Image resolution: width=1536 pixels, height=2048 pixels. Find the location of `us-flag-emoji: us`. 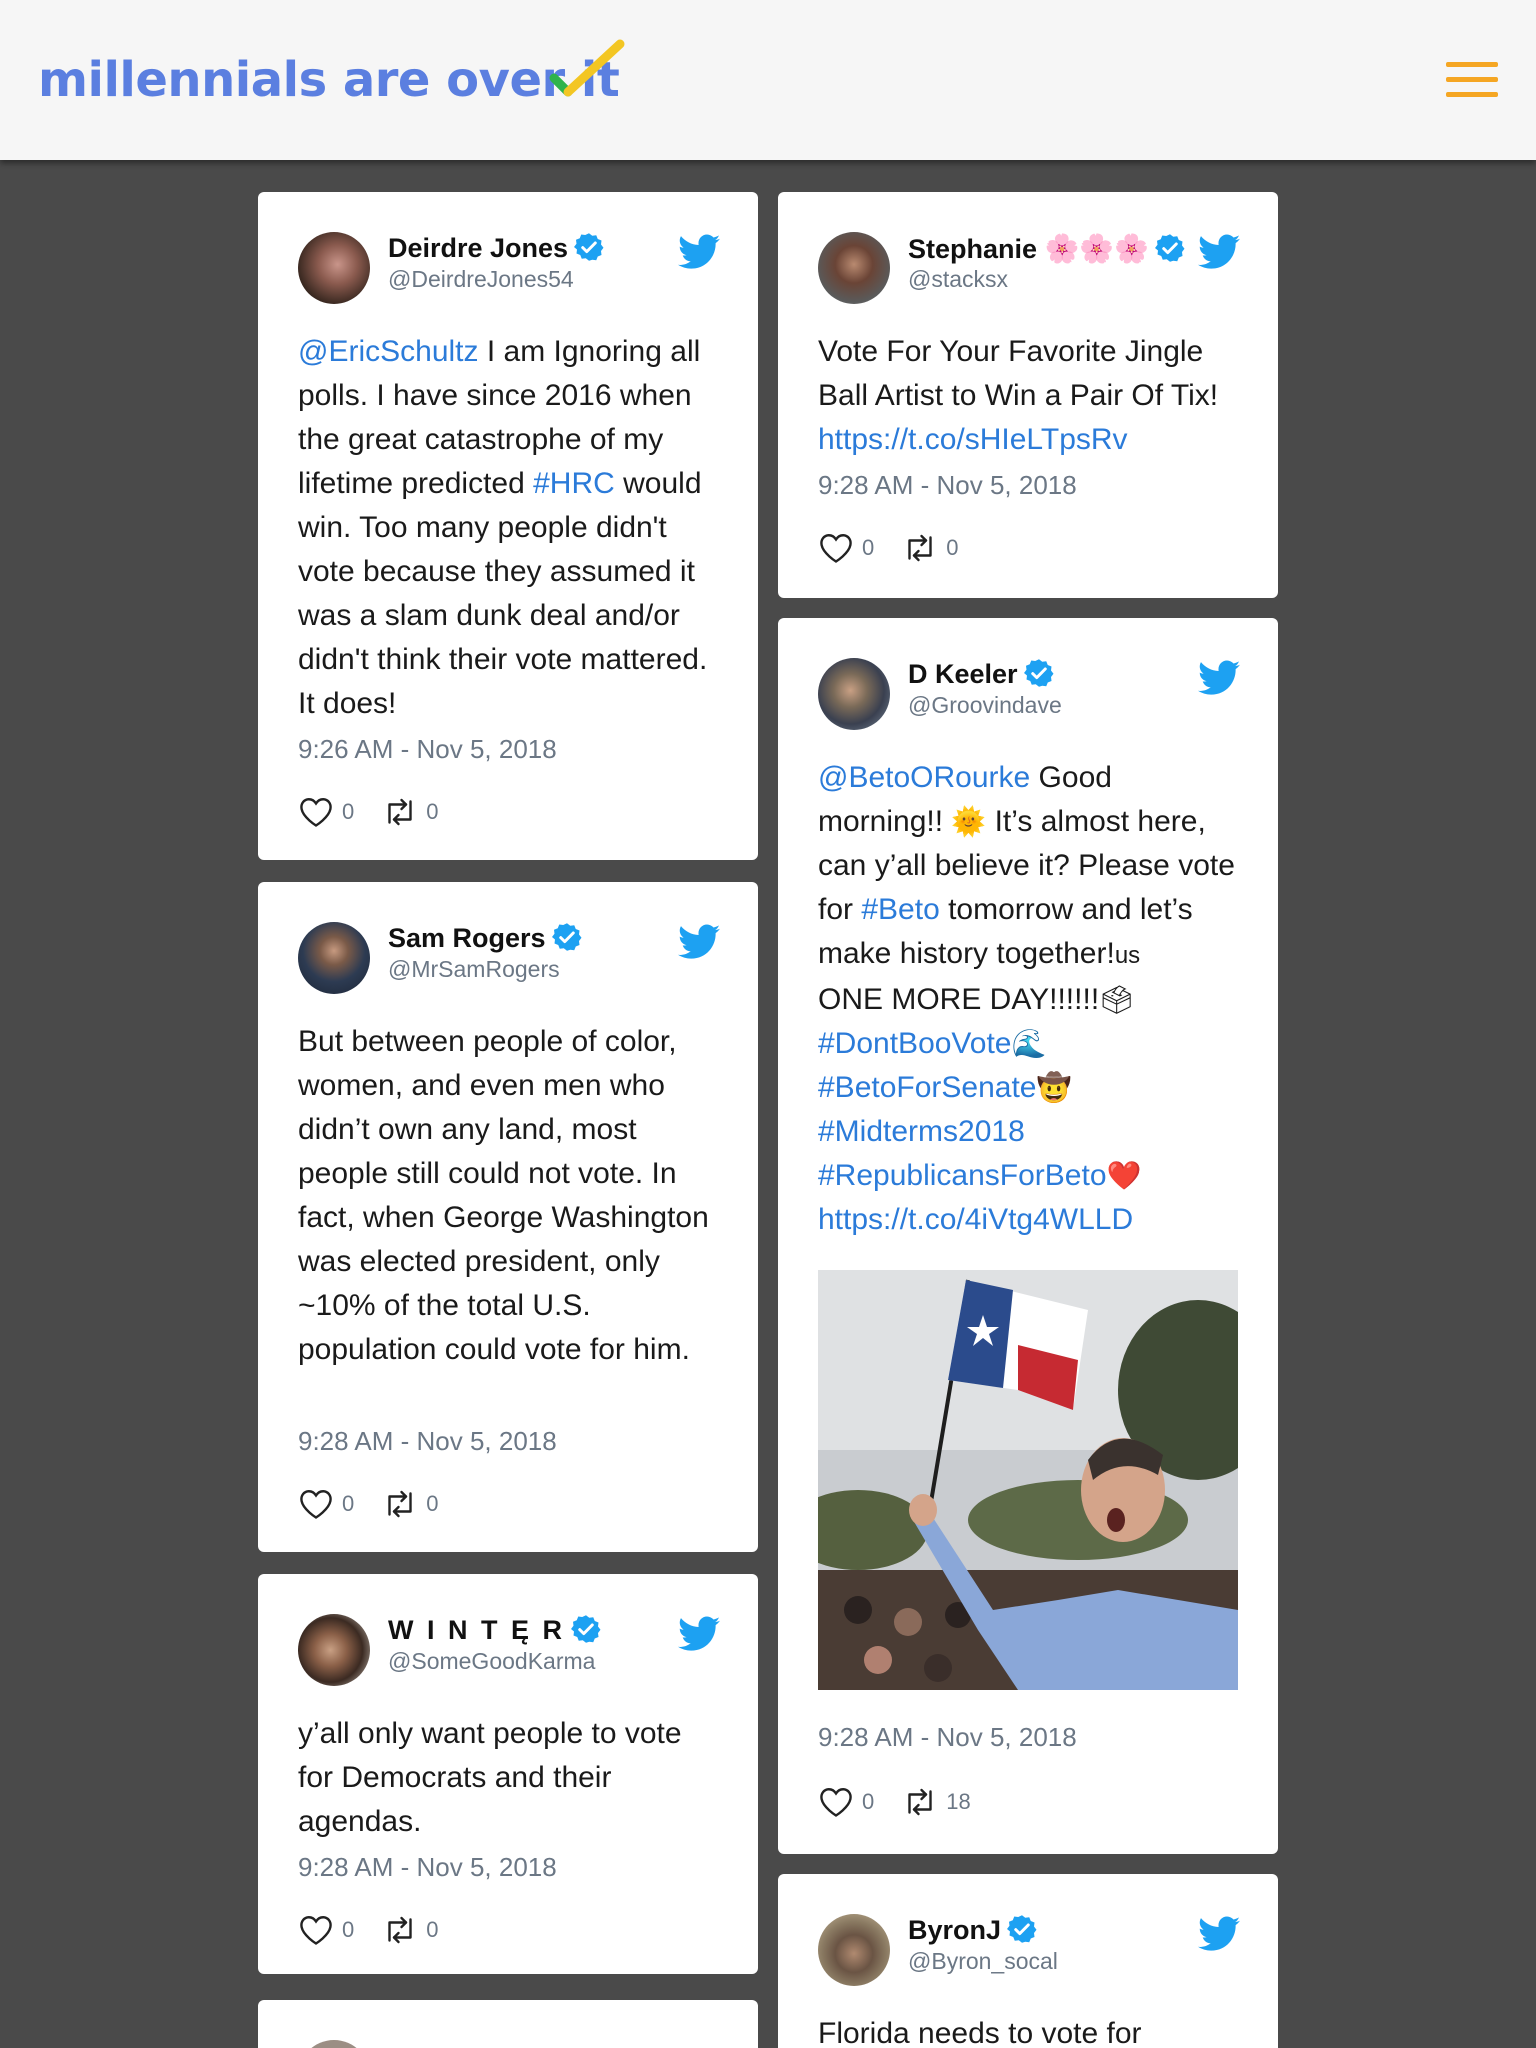

us-flag-emoji: us is located at coordinates (1127, 955).